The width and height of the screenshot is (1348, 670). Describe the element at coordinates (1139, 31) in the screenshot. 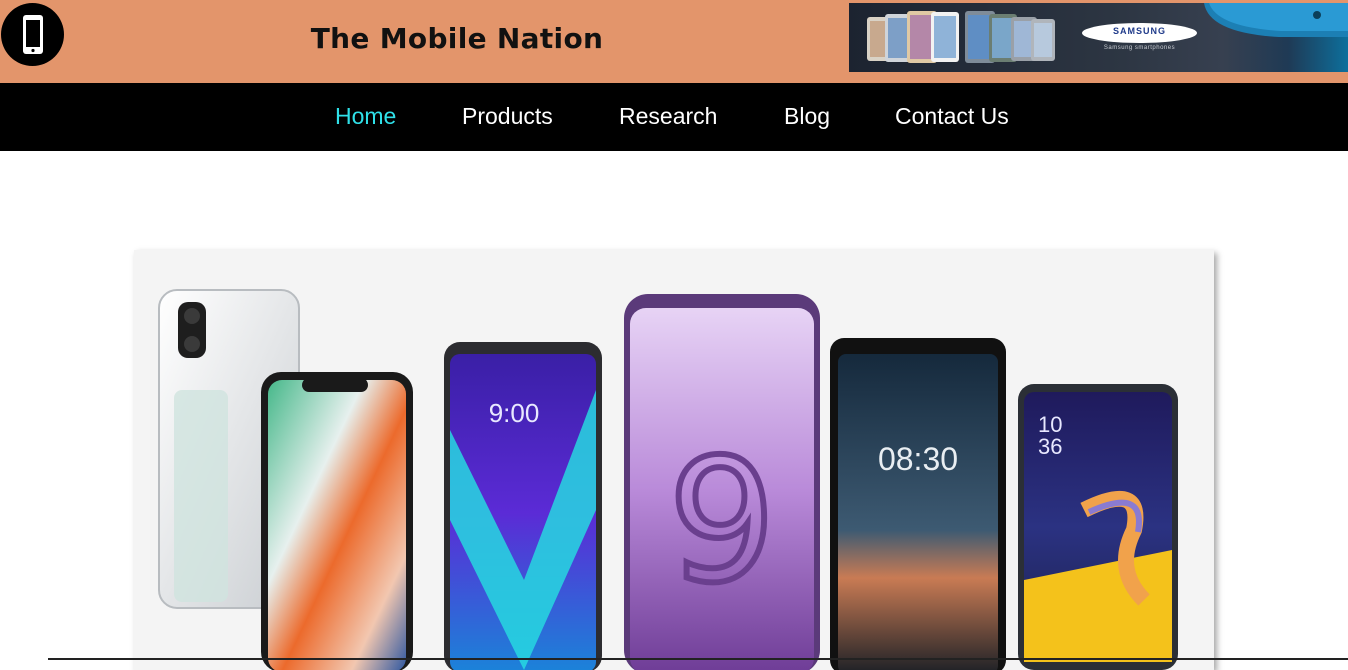

I see `banner-brand: SAMSUNG` at that location.